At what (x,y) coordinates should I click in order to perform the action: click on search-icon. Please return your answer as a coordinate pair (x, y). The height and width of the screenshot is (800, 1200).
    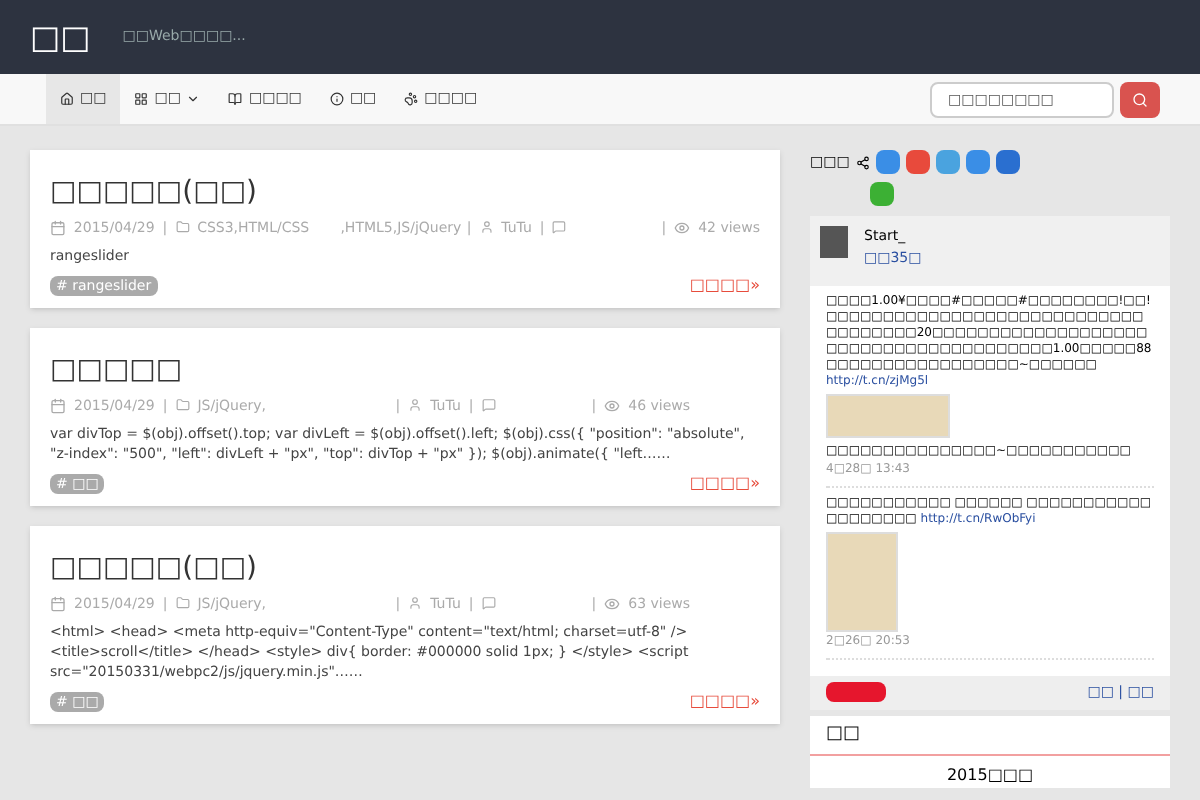
    Looking at the image, I should click on (1140, 99).